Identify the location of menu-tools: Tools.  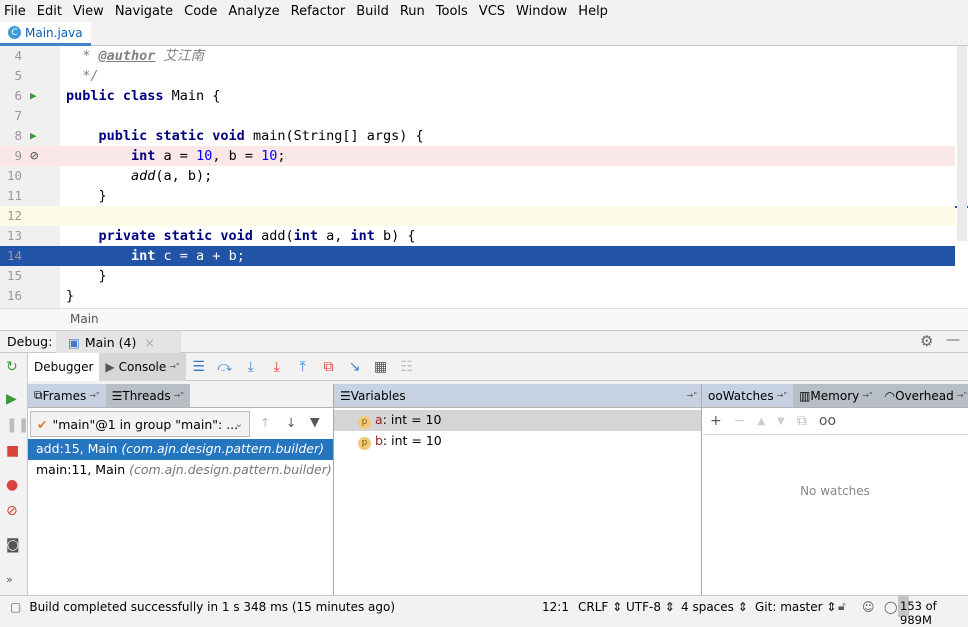
(452, 11).